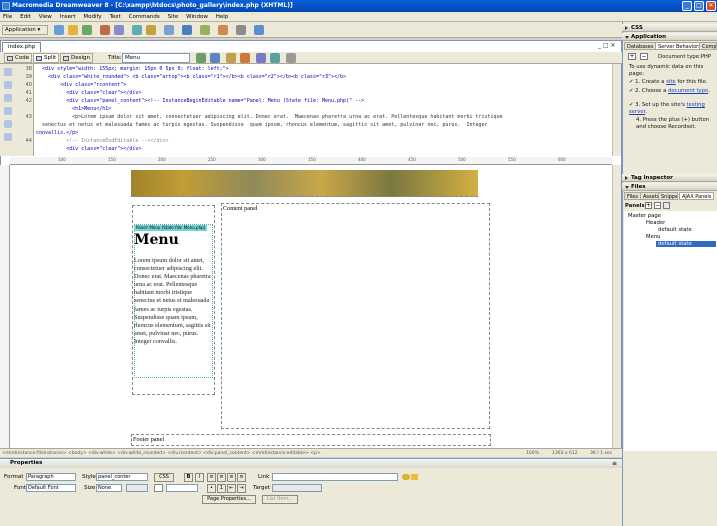 The height and width of the screenshot is (526, 717). Describe the element at coordinates (73, 30) in the screenshot. I see `dynamic-data-icon` at that location.